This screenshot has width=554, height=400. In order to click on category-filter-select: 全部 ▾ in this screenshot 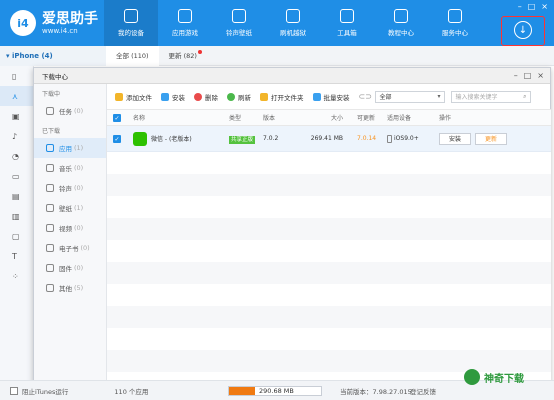, I will do `click(409, 96)`.